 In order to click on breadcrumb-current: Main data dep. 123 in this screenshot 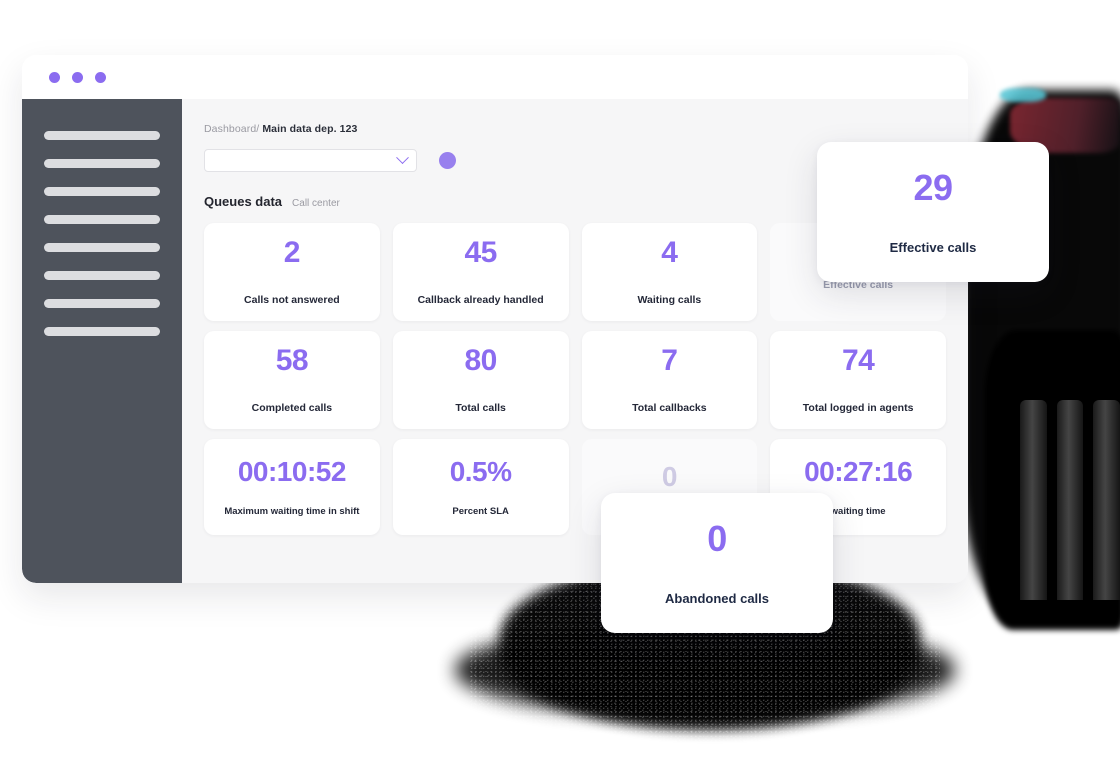, I will do `click(310, 129)`.